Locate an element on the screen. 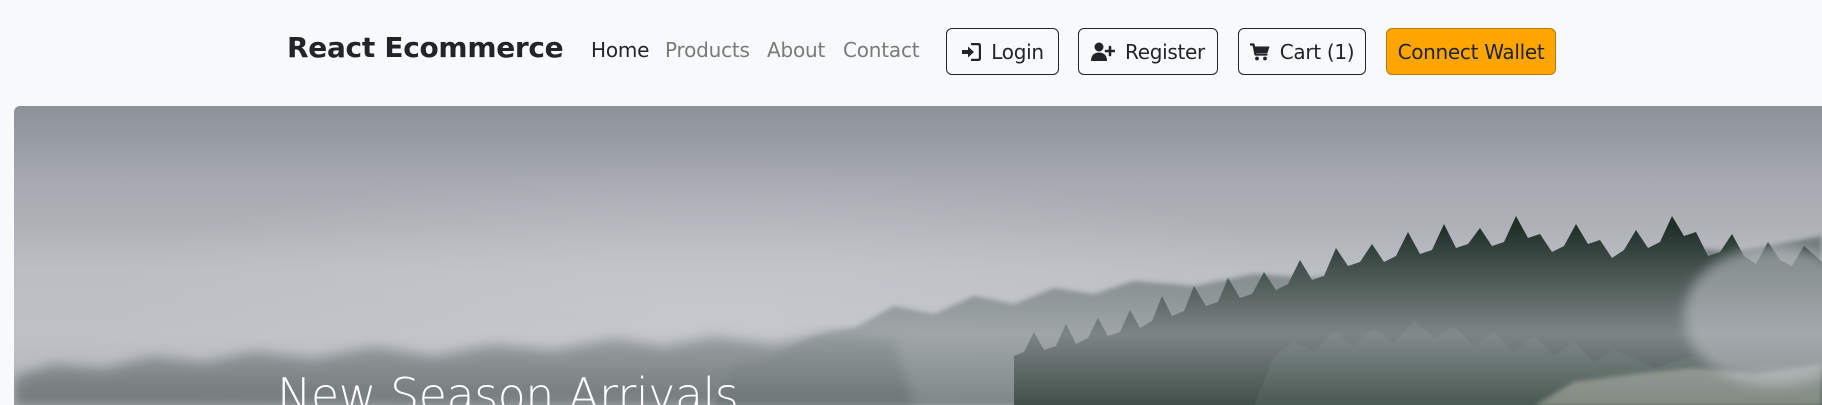  sign-in-icon is located at coordinates (971, 51).